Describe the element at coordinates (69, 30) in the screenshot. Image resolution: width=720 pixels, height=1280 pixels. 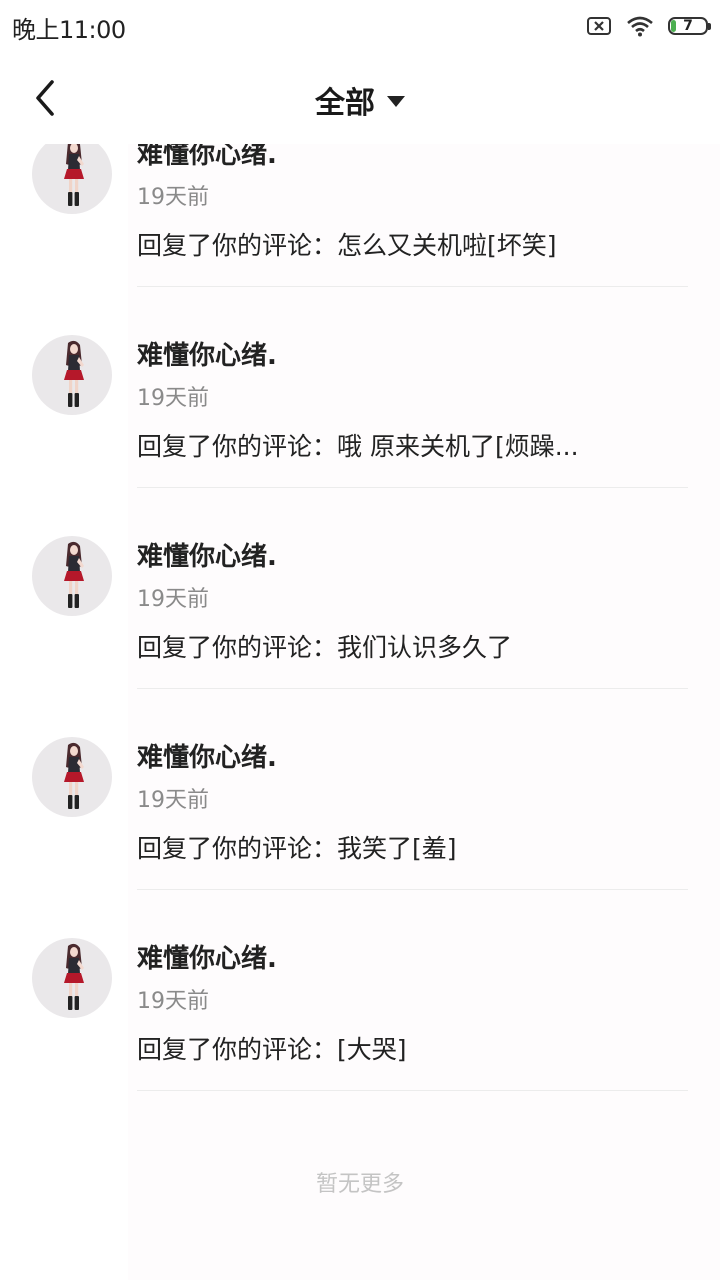
I see `status-time: 晚上11:00` at that location.